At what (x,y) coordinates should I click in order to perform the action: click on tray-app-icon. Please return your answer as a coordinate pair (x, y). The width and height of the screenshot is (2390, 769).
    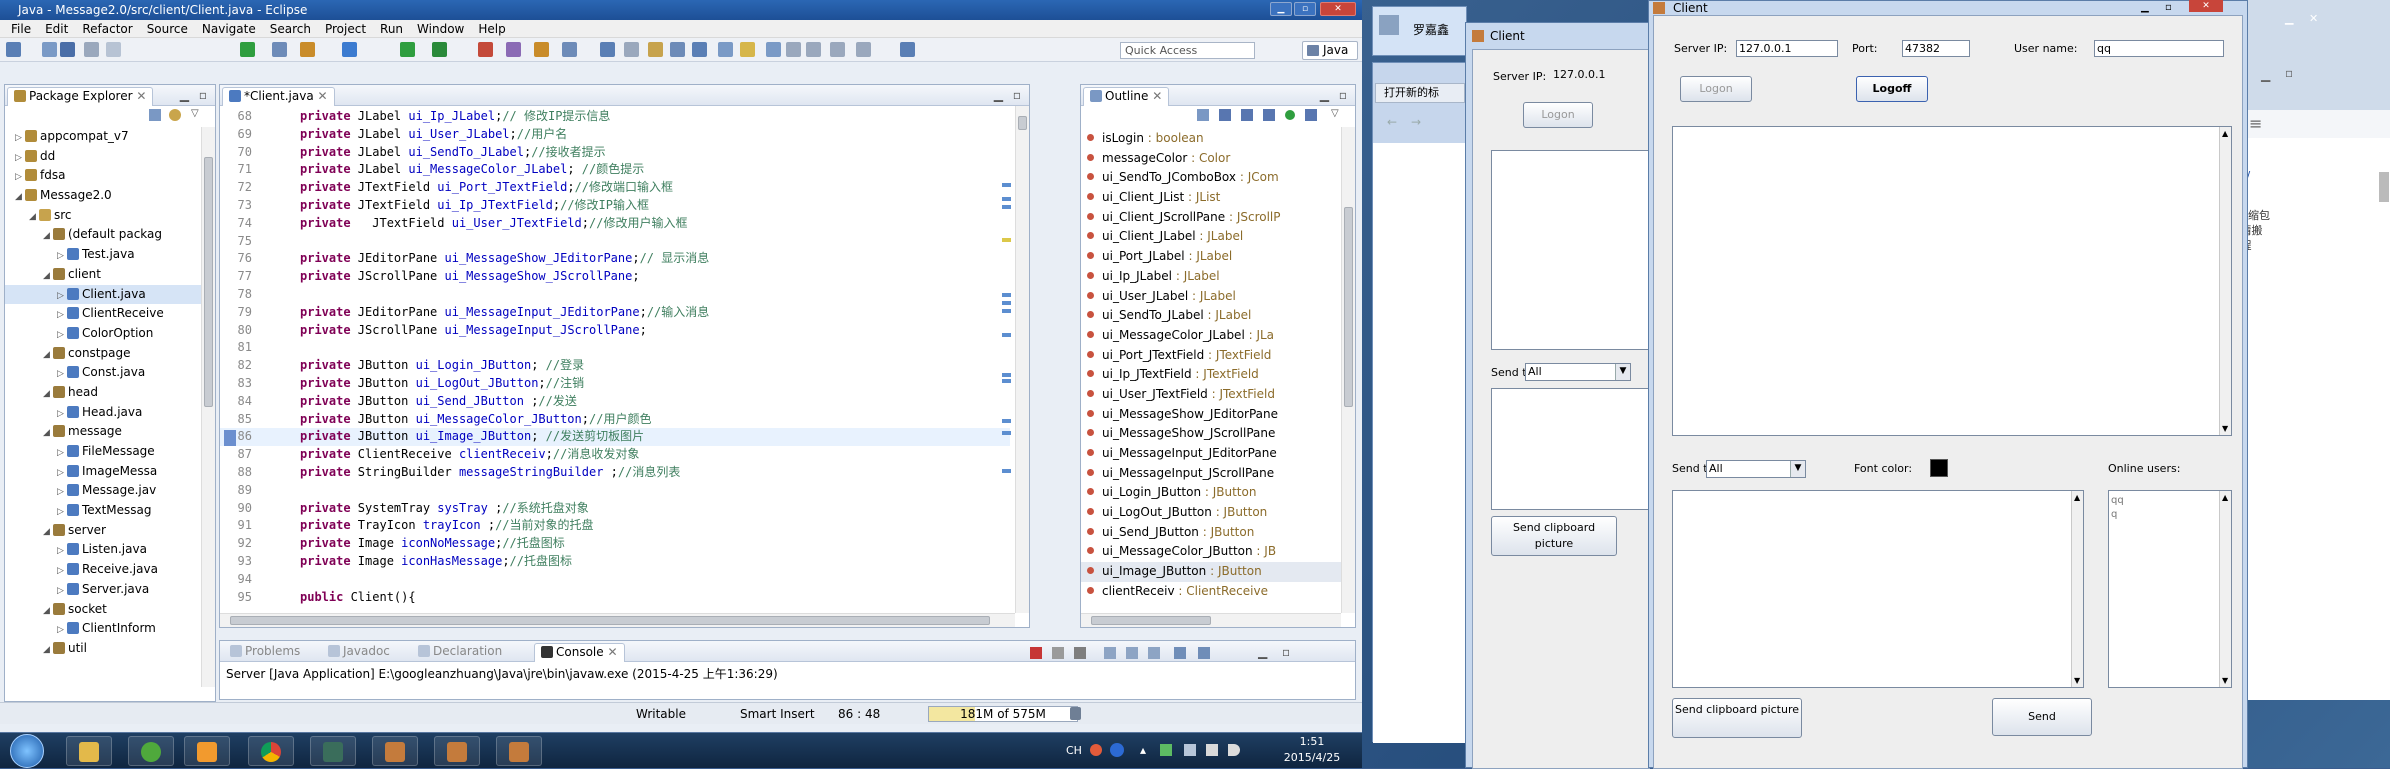
    Looking at the image, I should click on (1166, 750).